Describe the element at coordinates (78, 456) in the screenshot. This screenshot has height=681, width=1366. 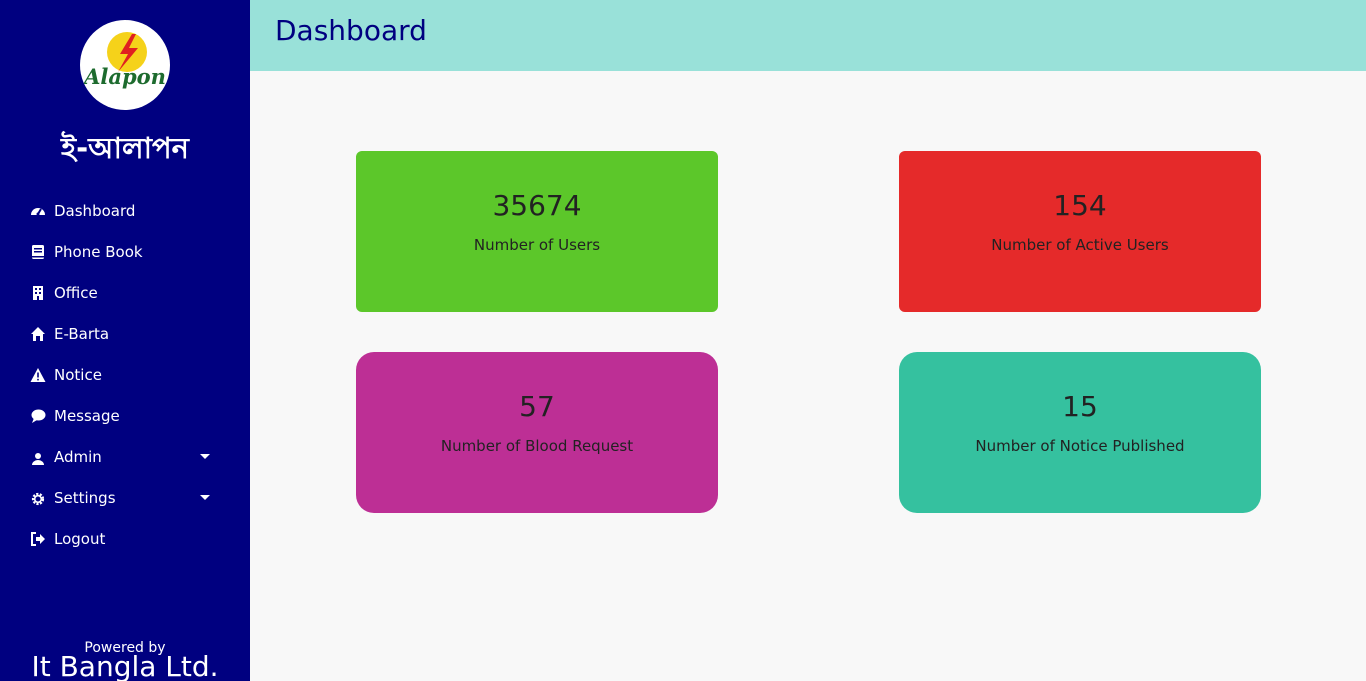
I see `sidebar-item-label: Admin` at that location.